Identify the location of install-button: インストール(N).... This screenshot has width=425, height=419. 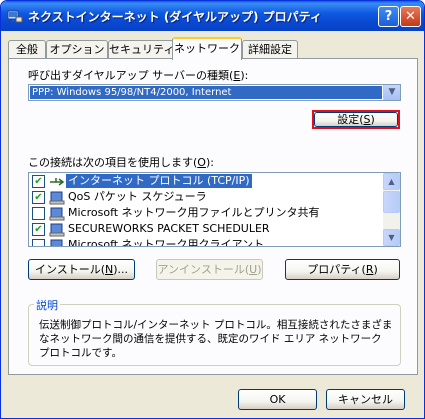
(81, 269).